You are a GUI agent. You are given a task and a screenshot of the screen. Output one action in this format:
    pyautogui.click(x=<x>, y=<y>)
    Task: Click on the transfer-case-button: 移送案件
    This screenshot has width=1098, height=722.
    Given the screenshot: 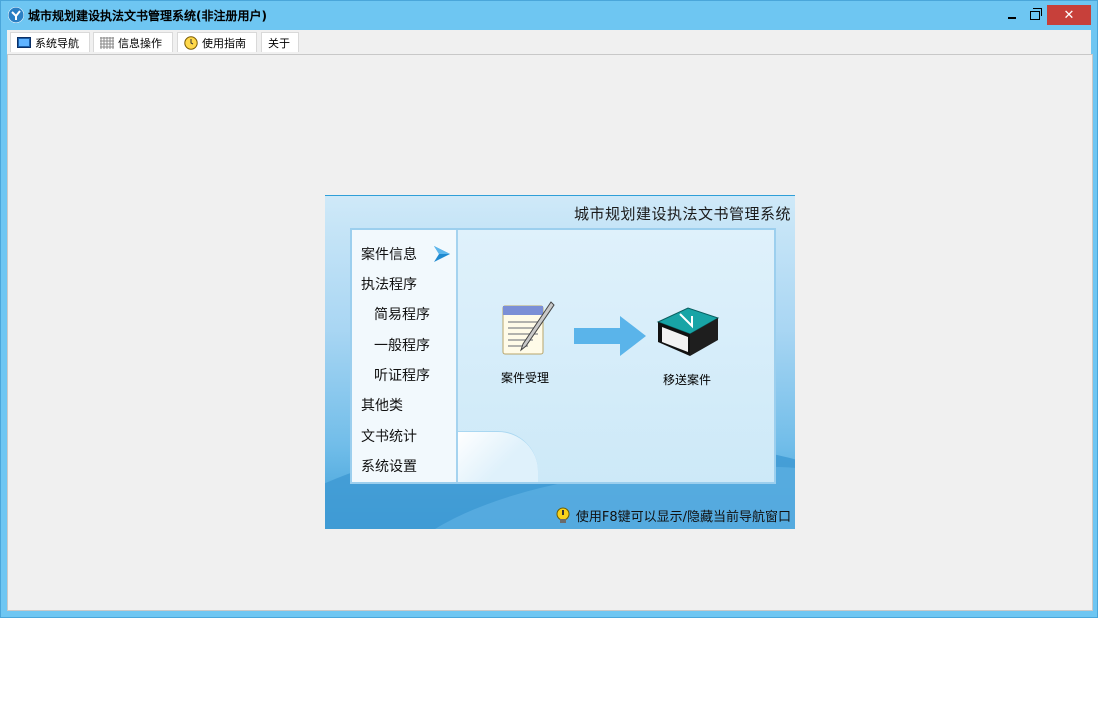 What is the action you would take?
    pyautogui.click(x=687, y=344)
    